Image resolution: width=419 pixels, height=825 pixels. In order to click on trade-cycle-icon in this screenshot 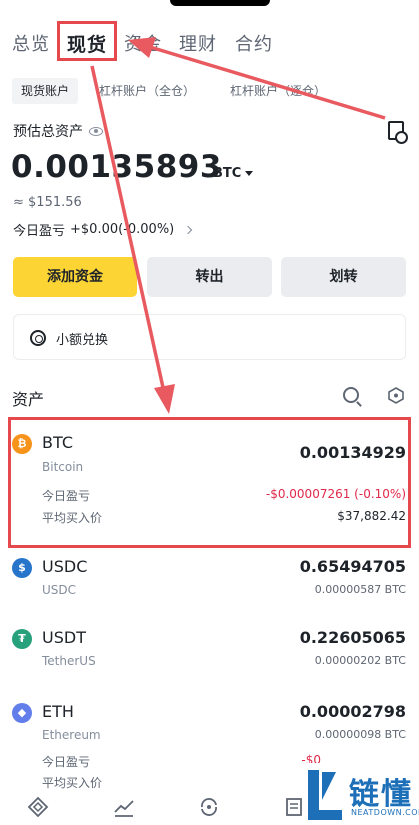, I will do `click(209, 807)`.